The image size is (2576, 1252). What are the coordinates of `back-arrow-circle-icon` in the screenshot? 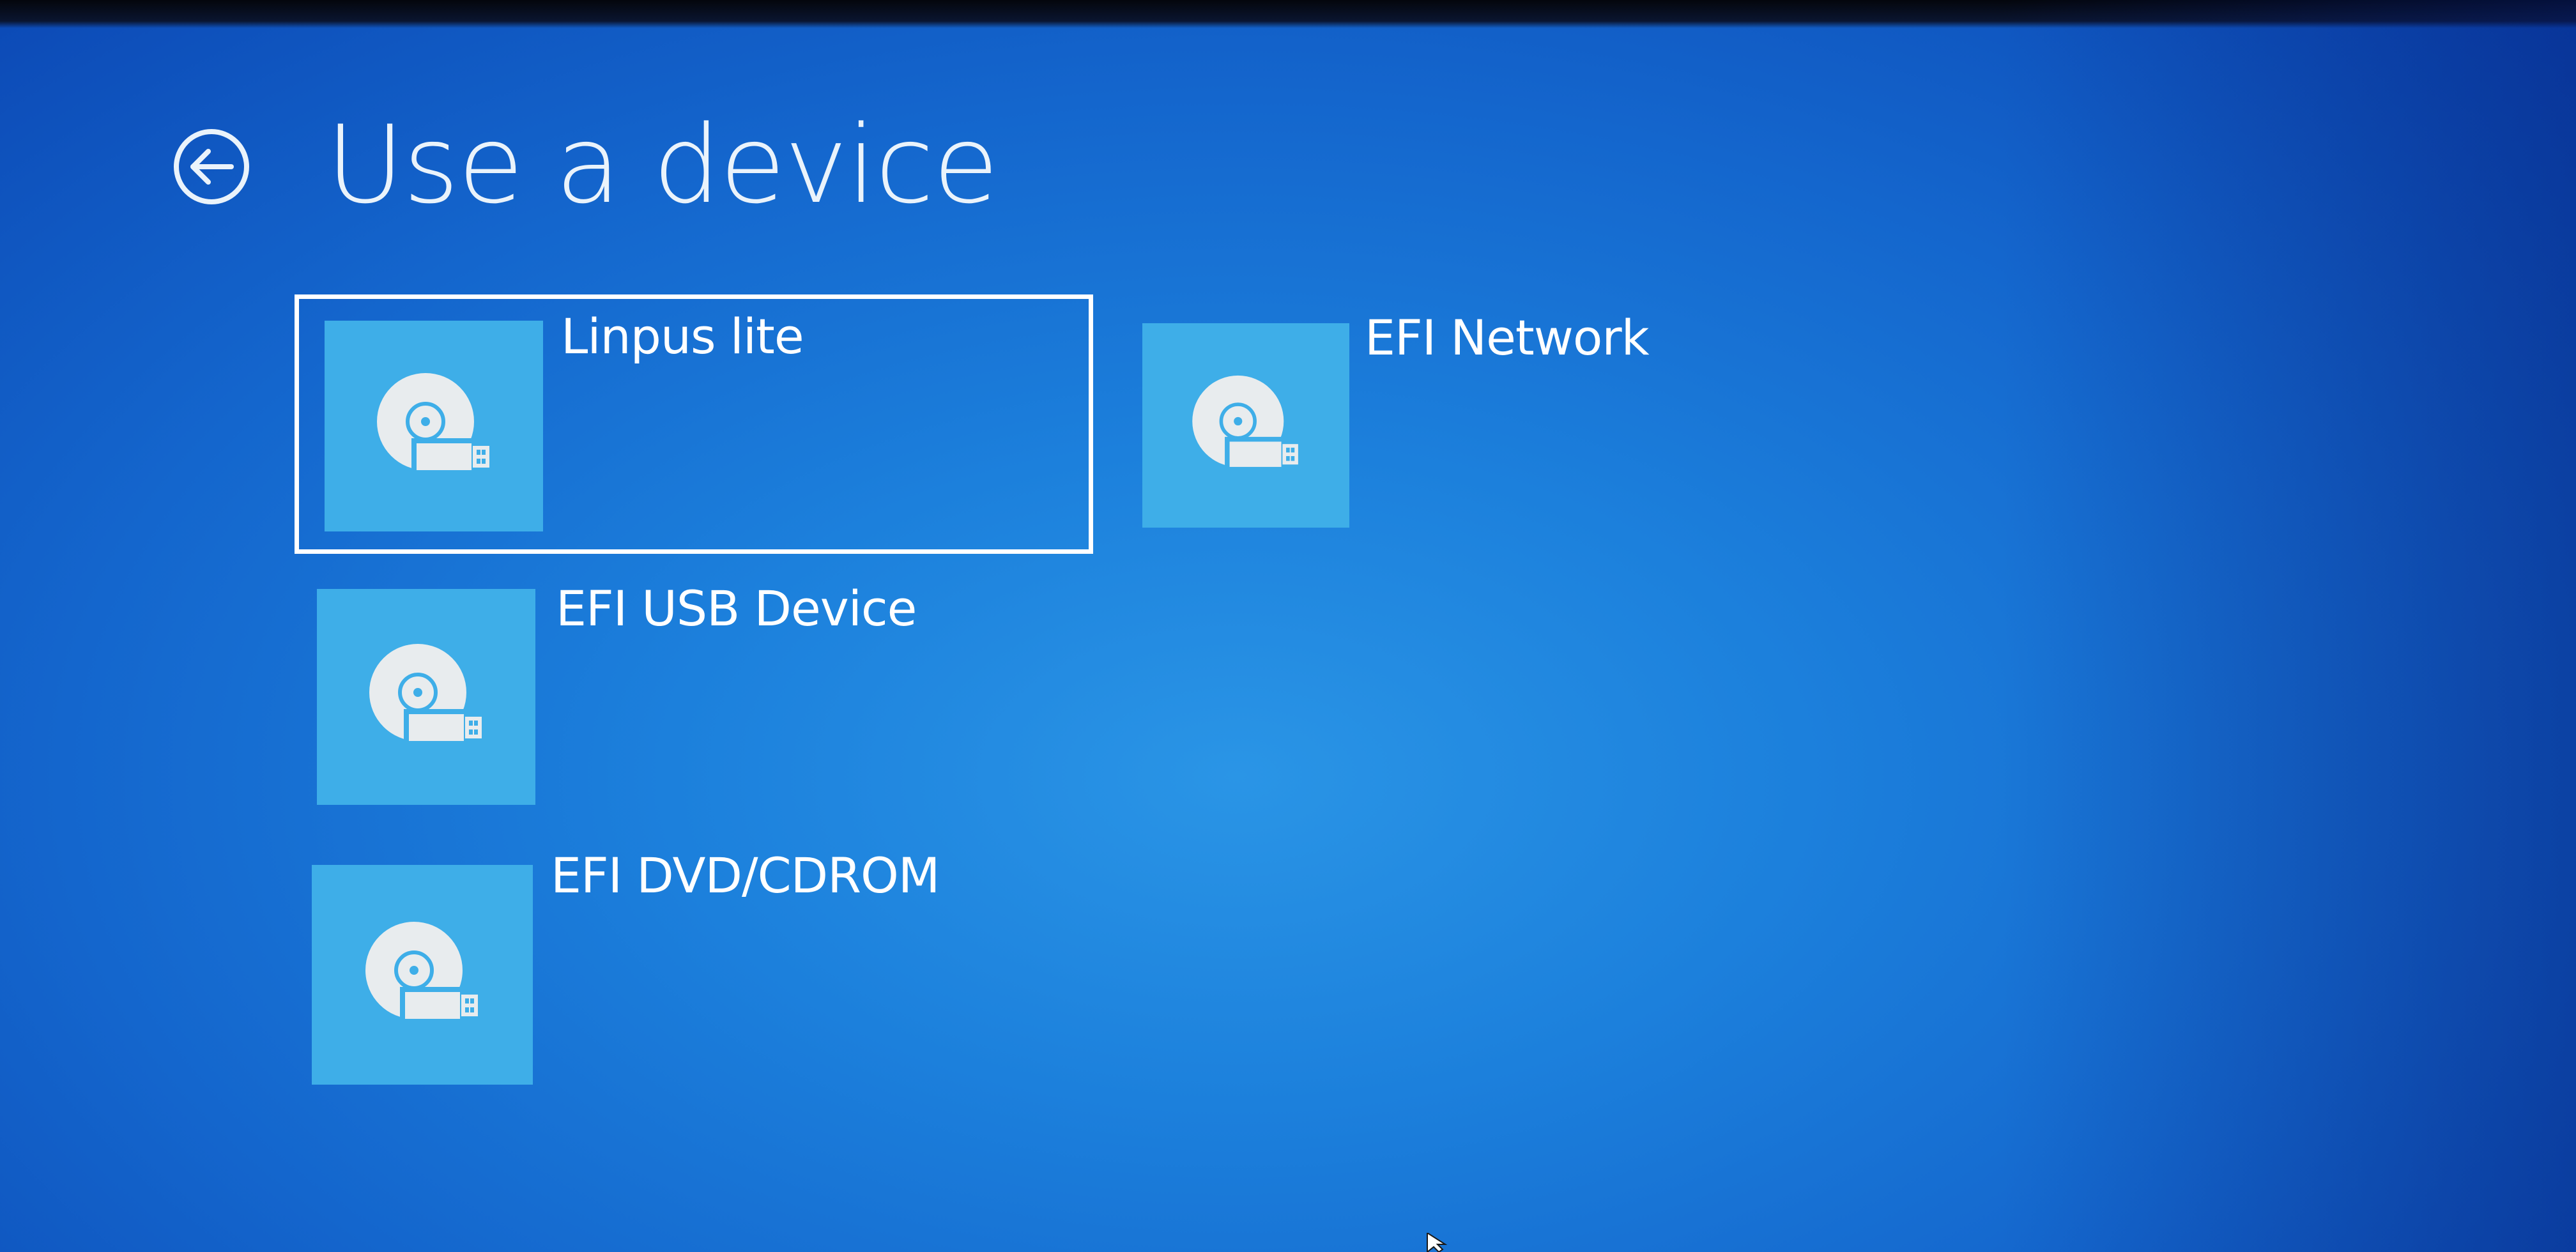 It's located at (211, 166).